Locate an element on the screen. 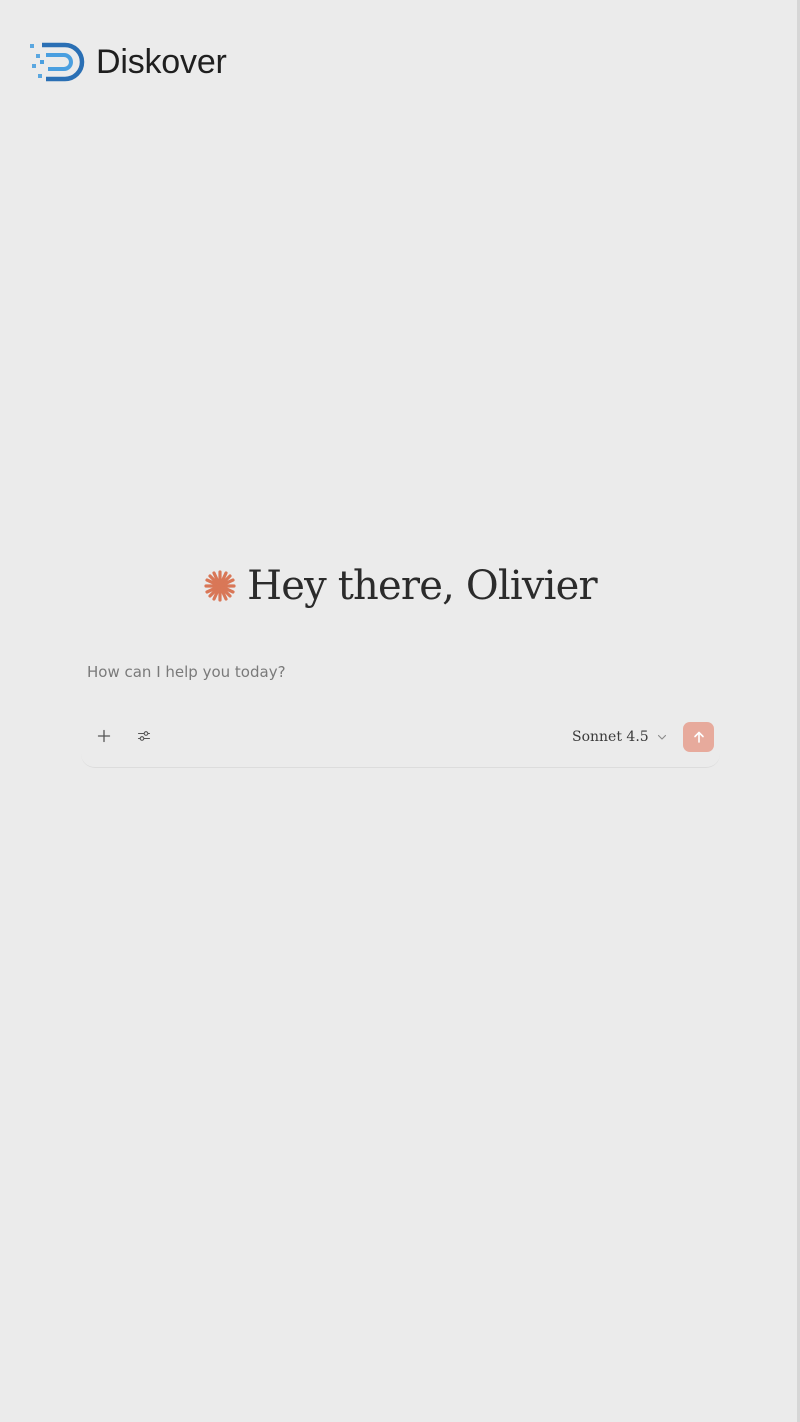 Image resolution: width=800 pixels, height=1422 pixels. model-selector: Sonnet 4.5 is located at coordinates (619, 737).